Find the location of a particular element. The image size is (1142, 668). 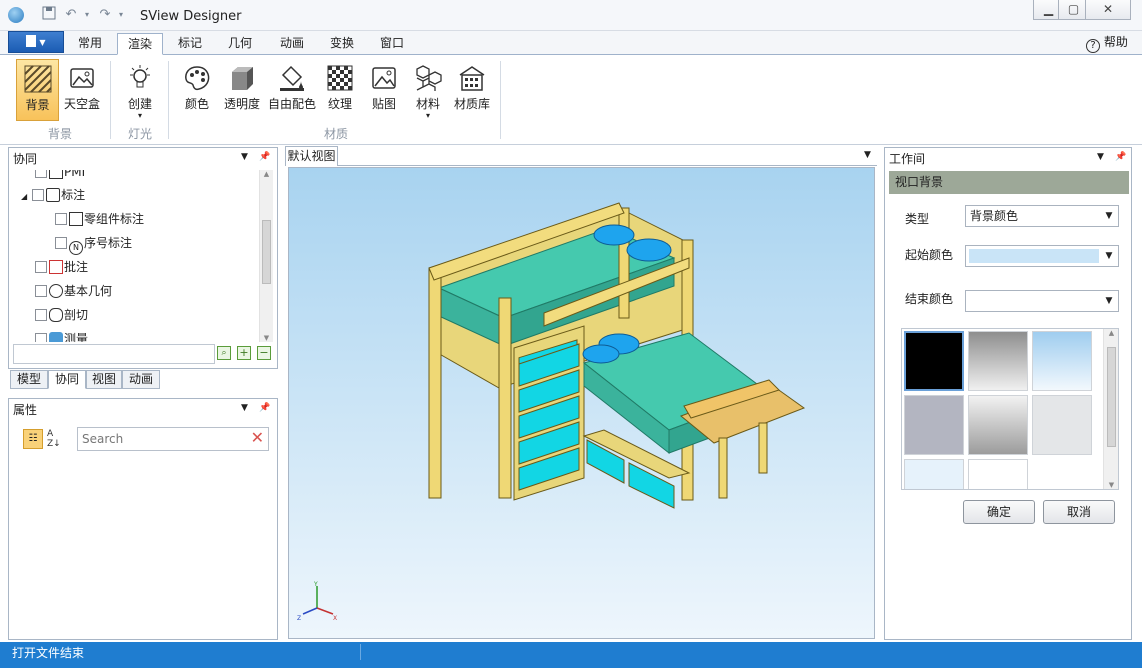

tree-scrollbar: ▲ ▼ is located at coordinates (266, 256).